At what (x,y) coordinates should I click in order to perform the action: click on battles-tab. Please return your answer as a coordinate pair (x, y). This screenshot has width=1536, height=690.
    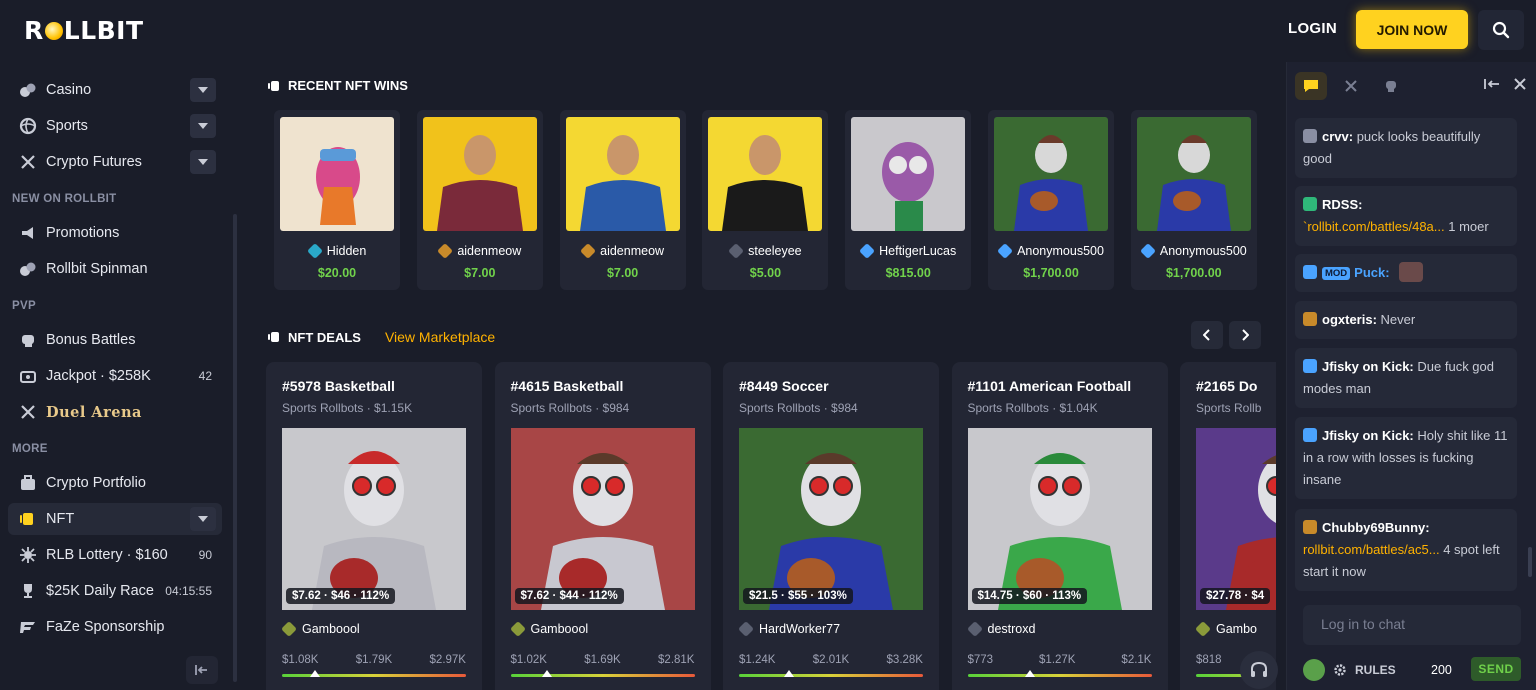
    Looking at the image, I should click on (1351, 86).